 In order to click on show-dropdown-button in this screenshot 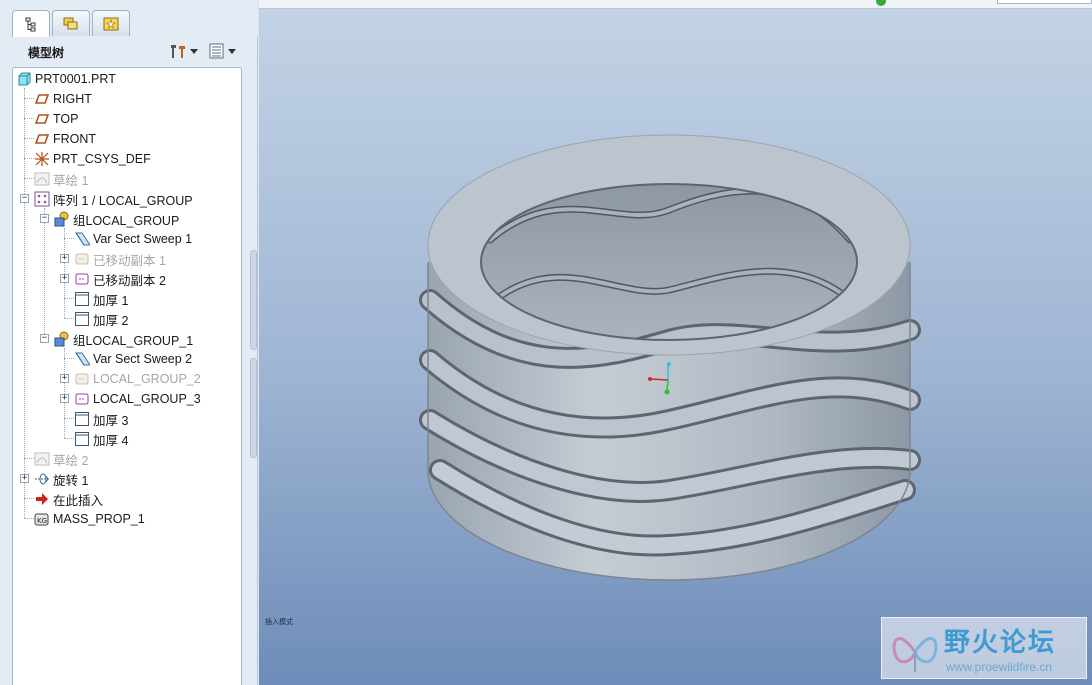, I will do `click(222, 51)`.